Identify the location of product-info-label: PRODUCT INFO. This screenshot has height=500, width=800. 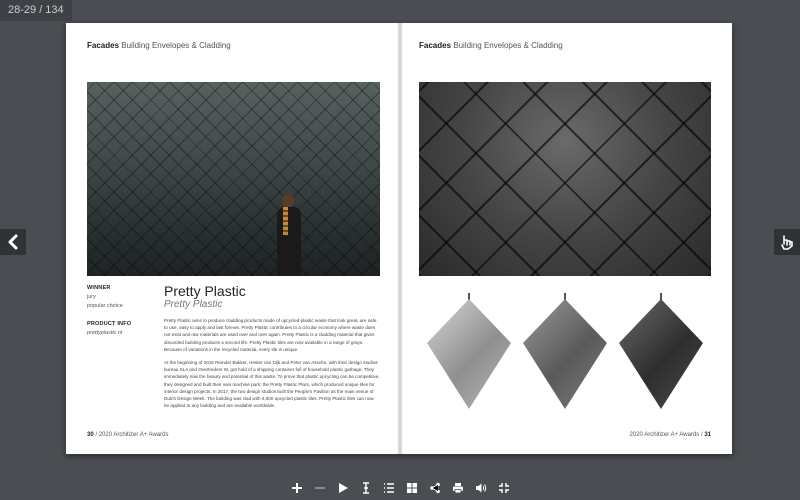
(109, 324).